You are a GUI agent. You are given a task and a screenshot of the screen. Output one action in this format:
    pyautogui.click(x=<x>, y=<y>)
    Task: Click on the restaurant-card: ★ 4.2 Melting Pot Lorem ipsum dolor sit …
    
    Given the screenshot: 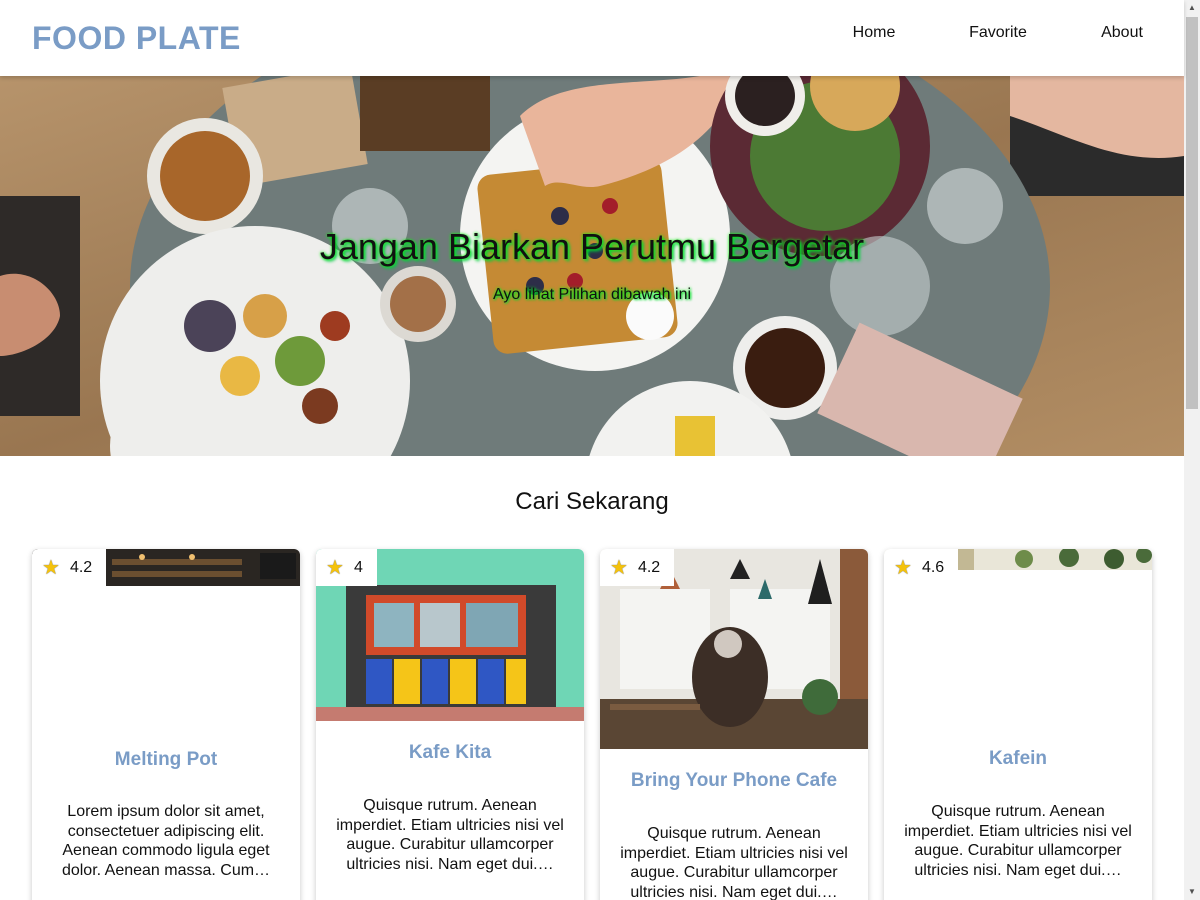 What is the action you would take?
    pyautogui.click(x=166, y=724)
    